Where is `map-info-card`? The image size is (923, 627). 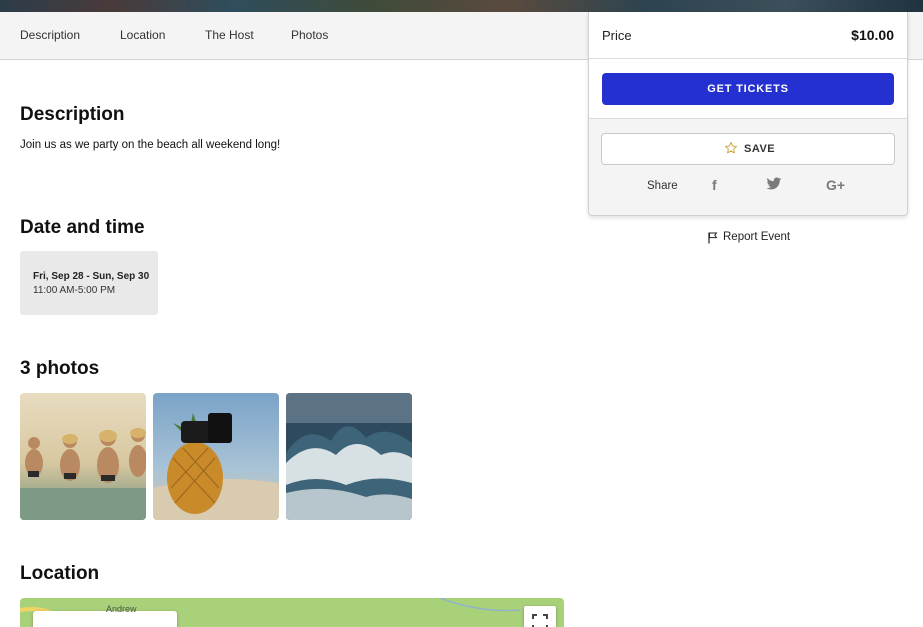 map-info-card is located at coordinates (105, 619).